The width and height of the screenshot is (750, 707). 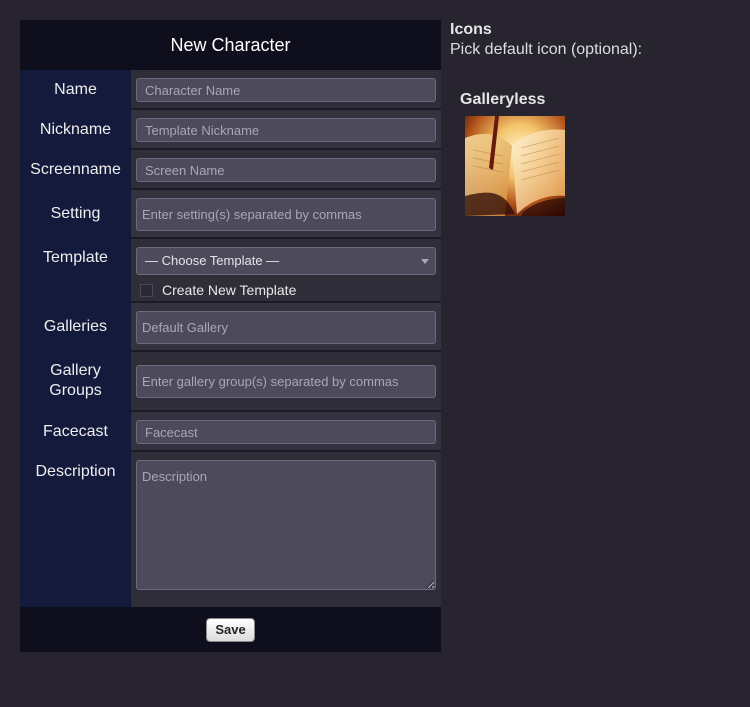 I want to click on create-new-template-label: Create New Template, so click(x=229, y=290).